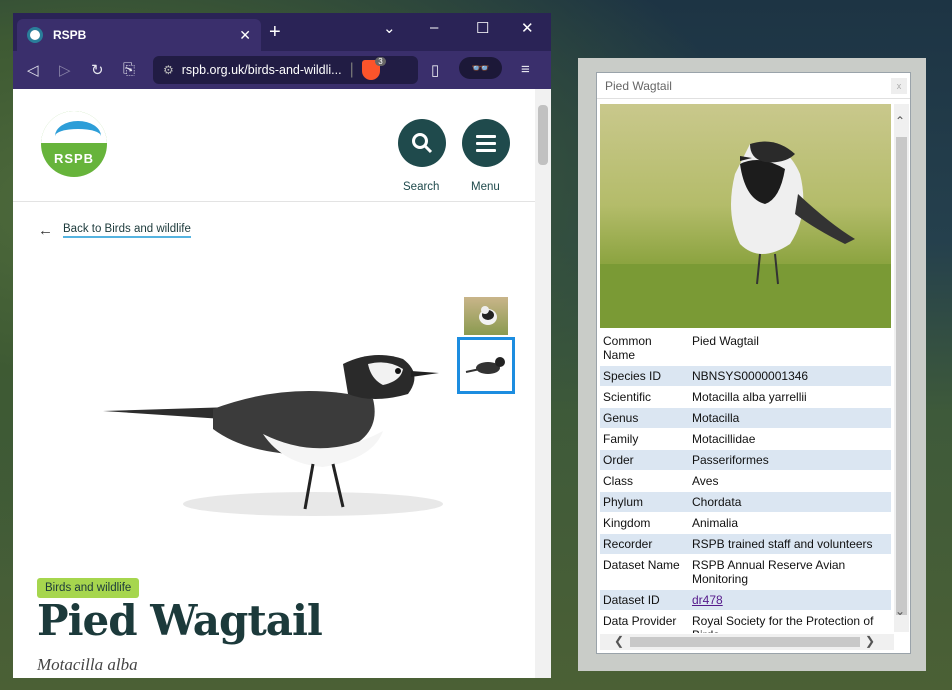 The height and width of the screenshot is (690, 952). What do you see at coordinates (373, 68) in the screenshot?
I see `brave-shield-icon: 3` at bounding box center [373, 68].